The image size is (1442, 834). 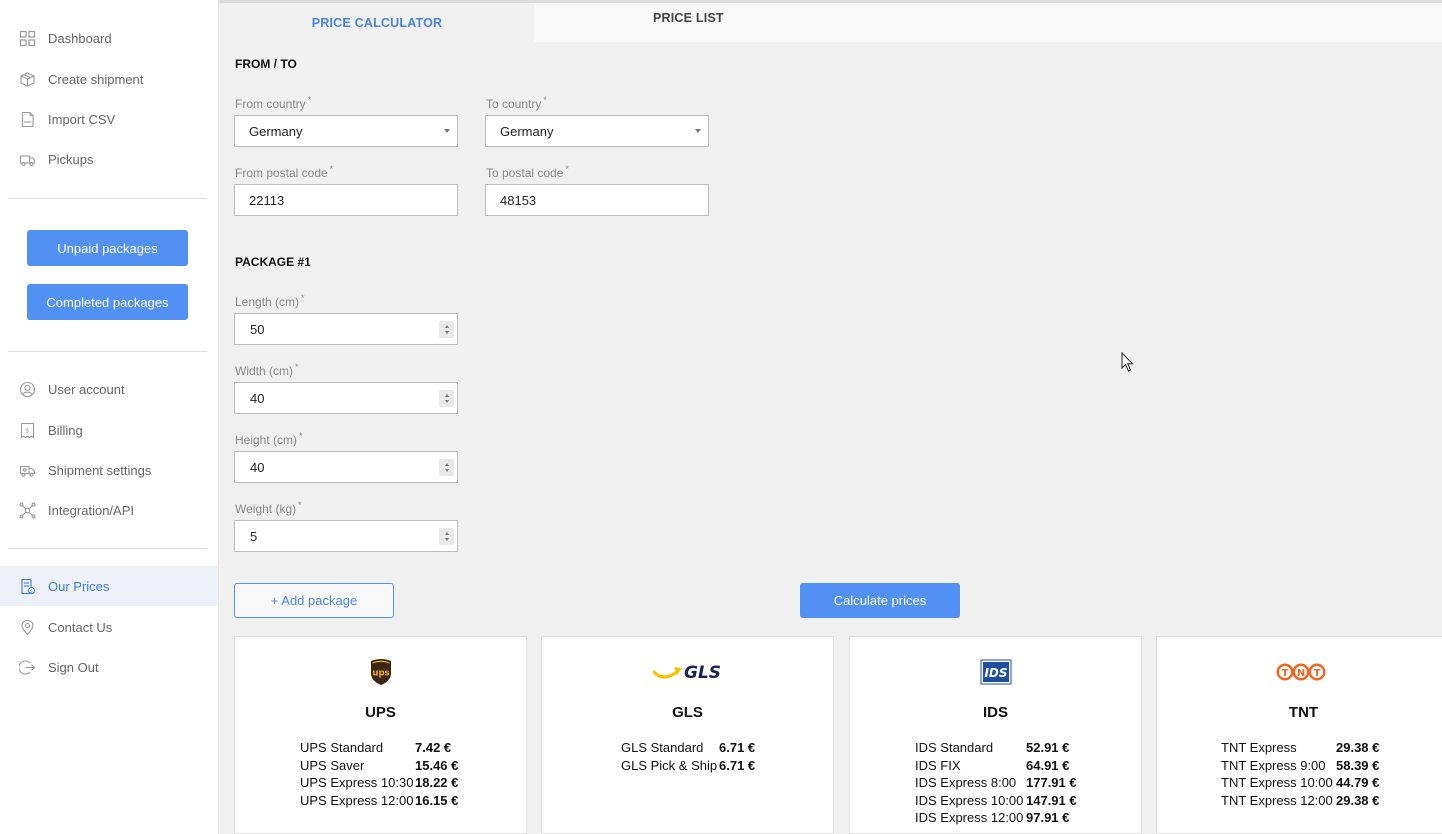 I want to click on from-postal-label: From postal code *, so click(x=284, y=172).